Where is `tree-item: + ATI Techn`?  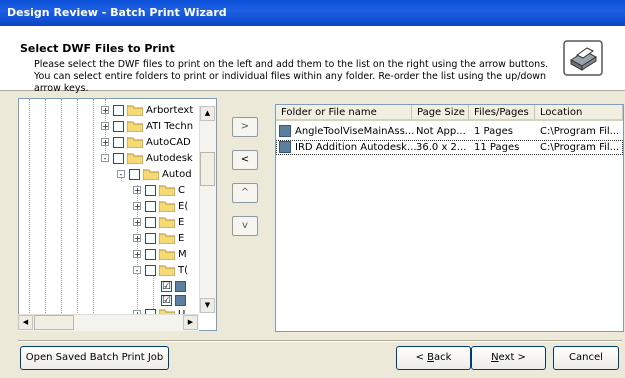 tree-item: + ATI Techn is located at coordinates (147, 126).